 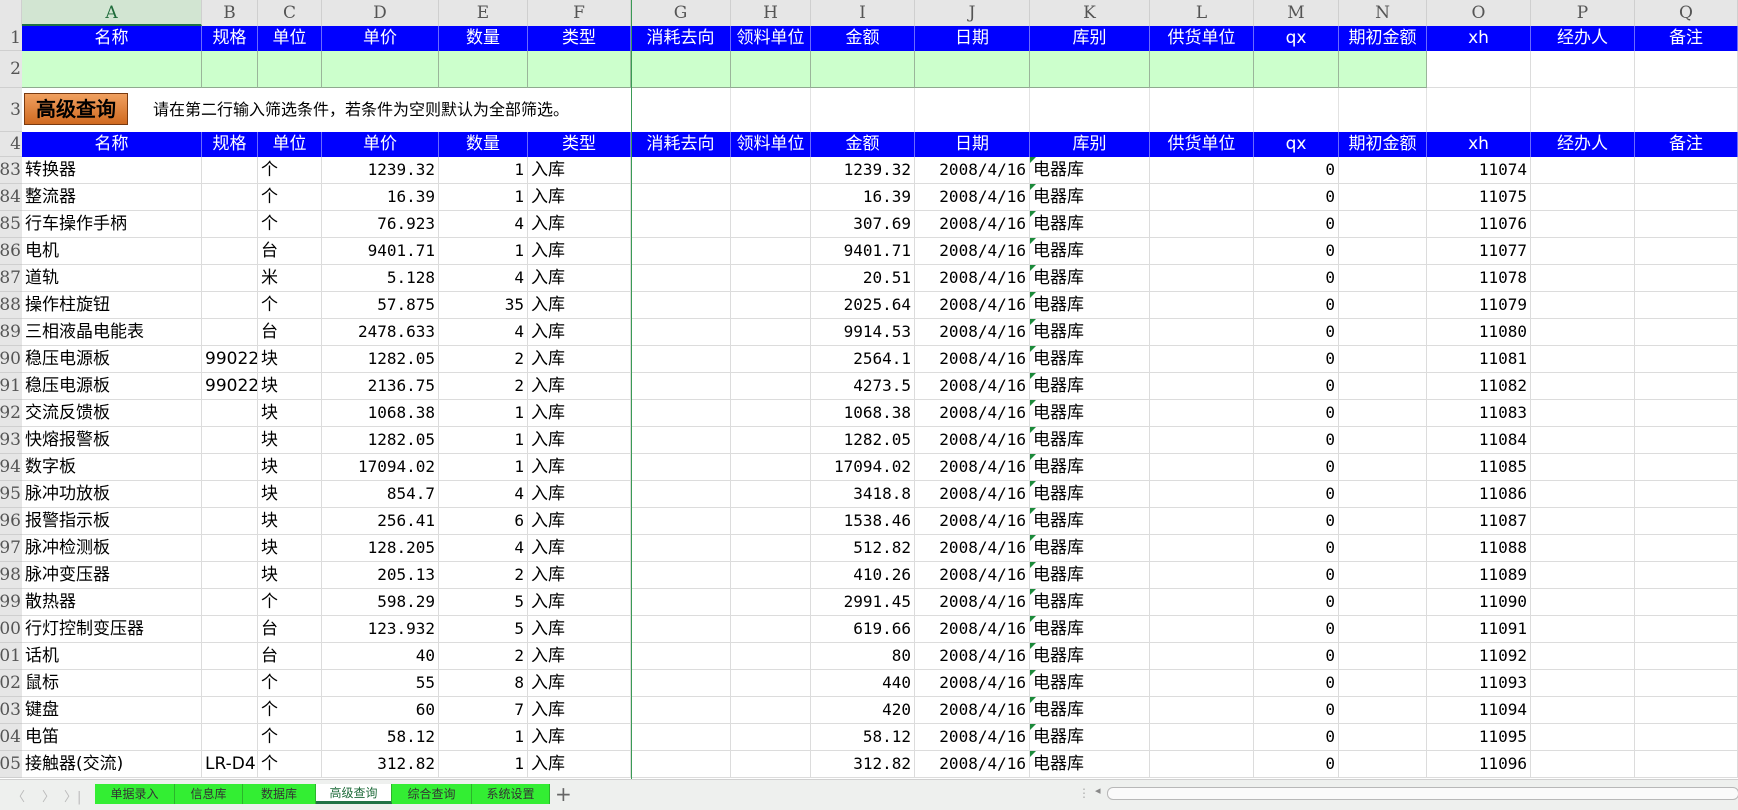 What do you see at coordinates (380, 521) in the screenshot?
I see `cell-col-d: 256.41` at bounding box center [380, 521].